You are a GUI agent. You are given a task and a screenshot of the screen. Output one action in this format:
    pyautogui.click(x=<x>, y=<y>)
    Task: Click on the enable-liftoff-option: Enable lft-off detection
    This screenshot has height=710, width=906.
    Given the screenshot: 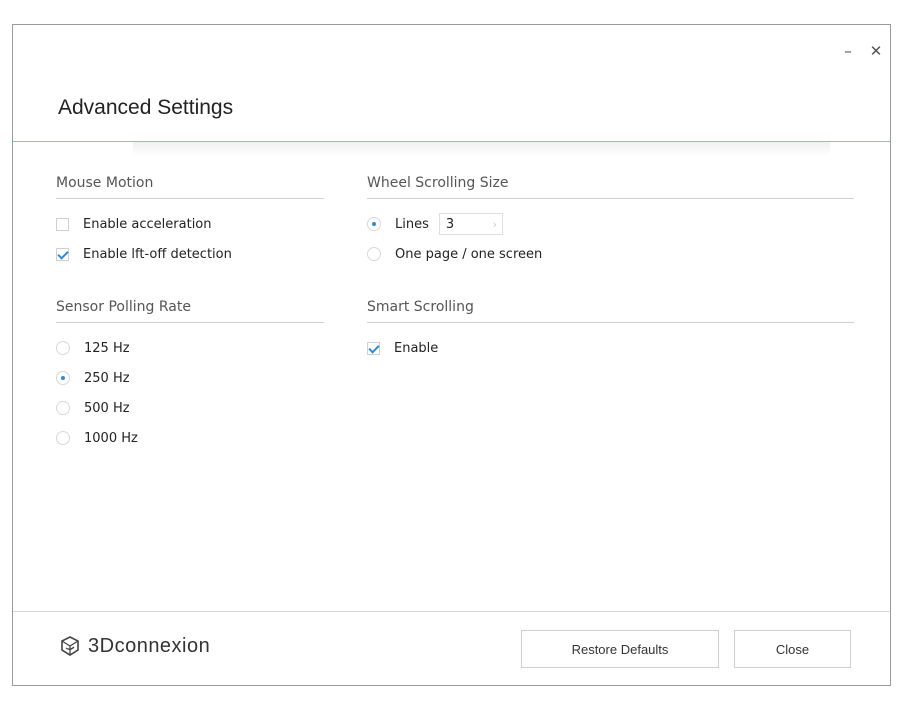 What is the action you would take?
    pyautogui.click(x=190, y=254)
    